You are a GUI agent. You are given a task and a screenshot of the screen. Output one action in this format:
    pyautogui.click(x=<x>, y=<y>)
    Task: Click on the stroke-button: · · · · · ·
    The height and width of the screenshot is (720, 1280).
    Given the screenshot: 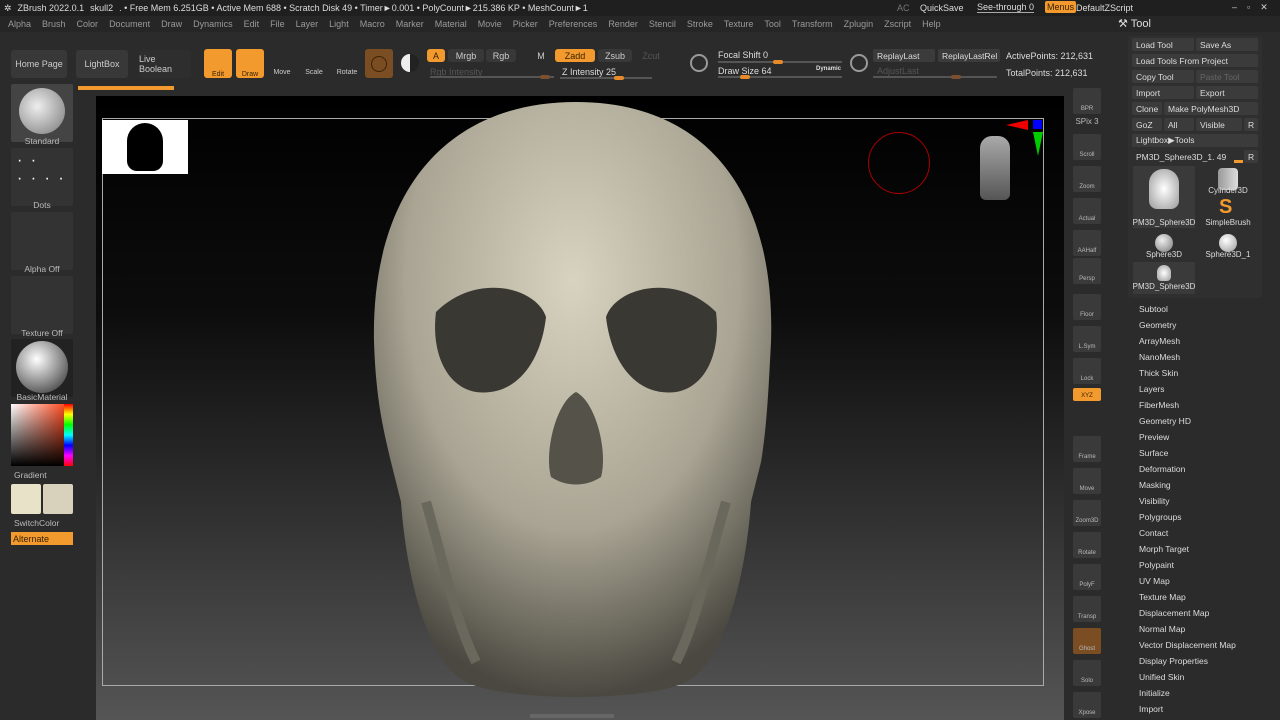 What is the action you would take?
    pyautogui.click(x=42, y=177)
    